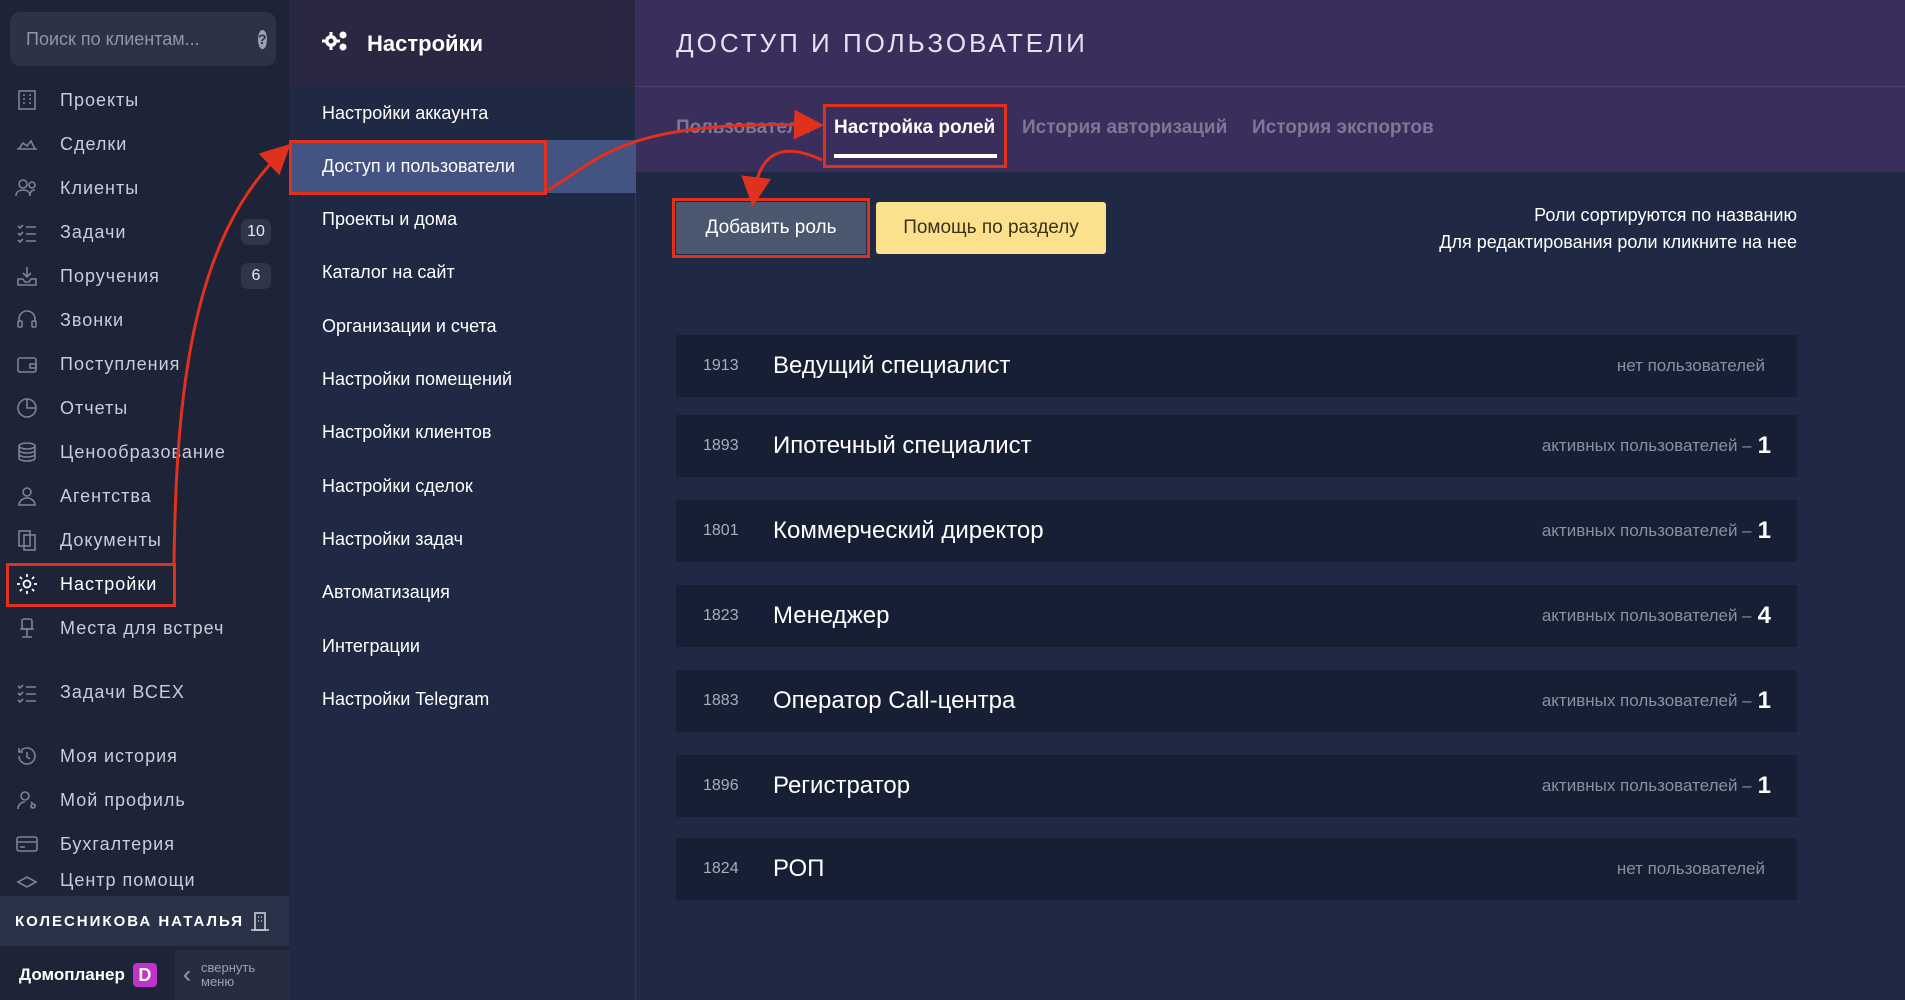 The width and height of the screenshot is (1905, 1000). What do you see at coordinates (462, 379) in the screenshot?
I see `settings-item-premises: Настройки помещений` at bounding box center [462, 379].